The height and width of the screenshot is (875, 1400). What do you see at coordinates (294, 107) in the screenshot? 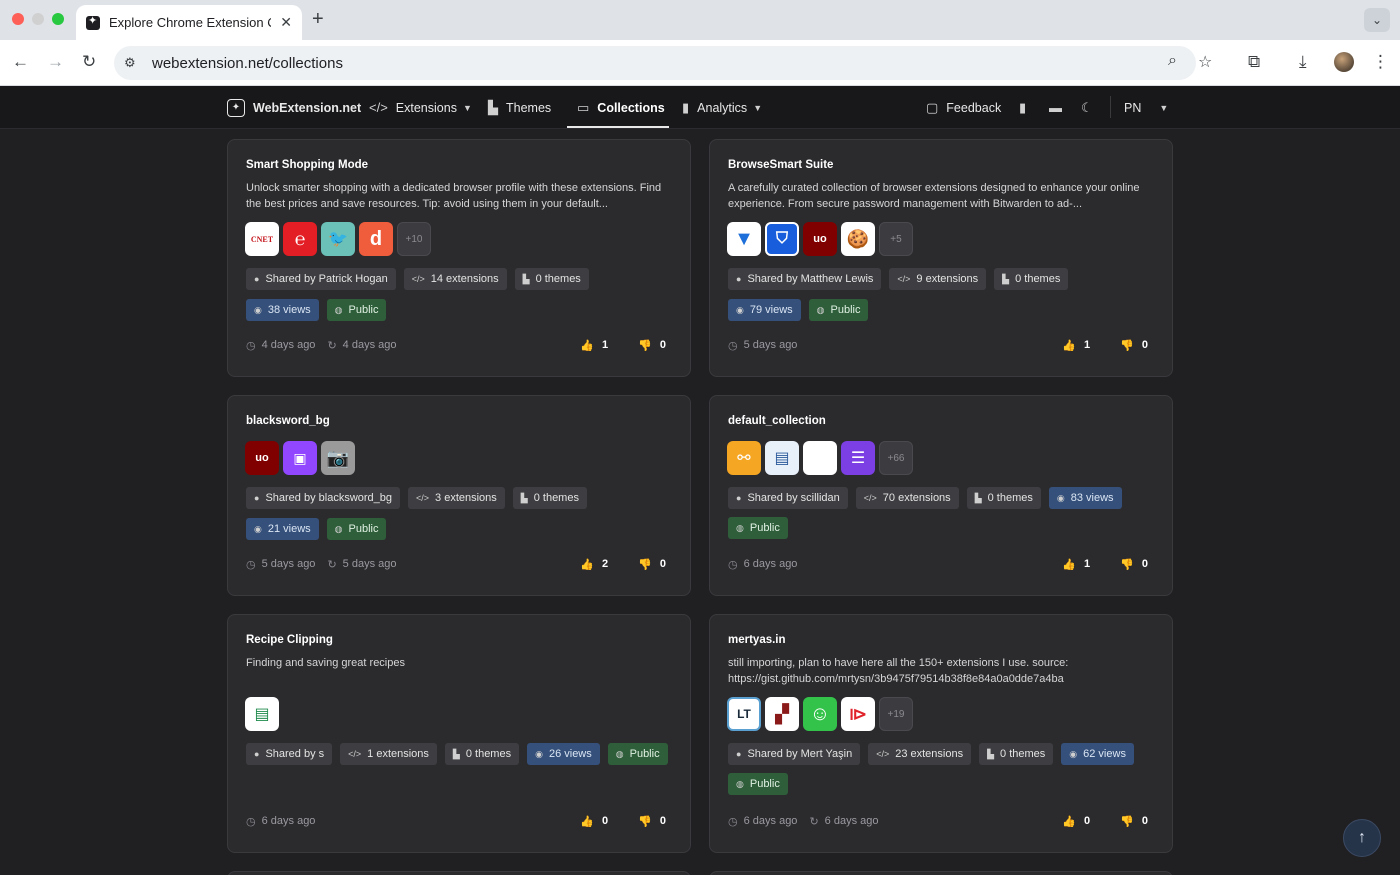
I see `brand-link: ✦ WebExtension.net` at bounding box center [294, 107].